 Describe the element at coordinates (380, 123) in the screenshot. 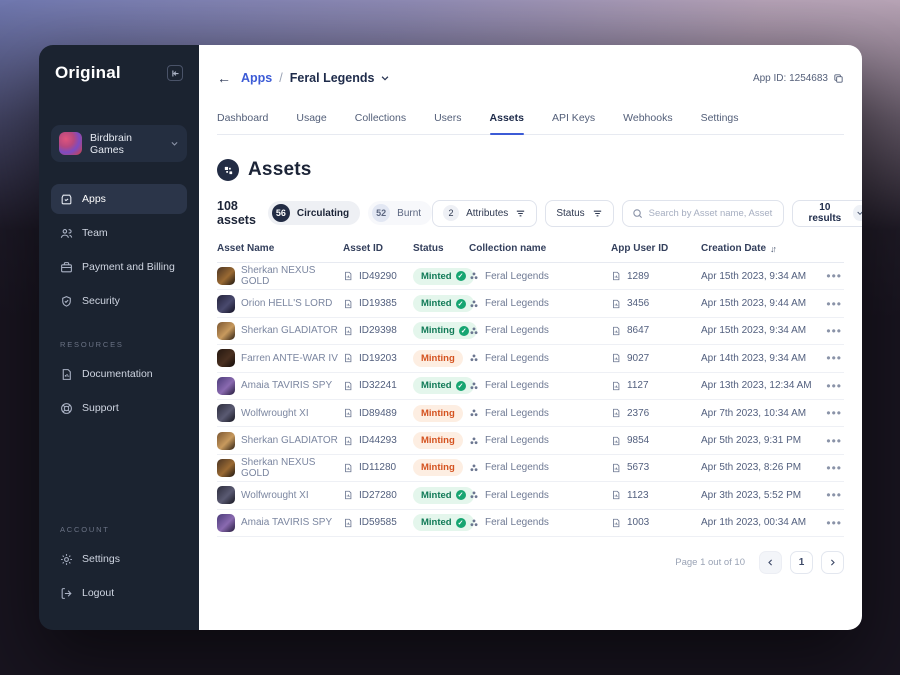

I see `tab-collections: Collections` at that location.